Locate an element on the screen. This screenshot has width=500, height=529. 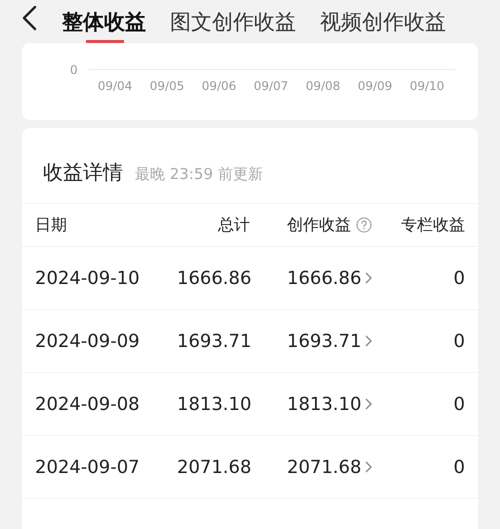
tab: 整体收益 is located at coordinates (104, 21).